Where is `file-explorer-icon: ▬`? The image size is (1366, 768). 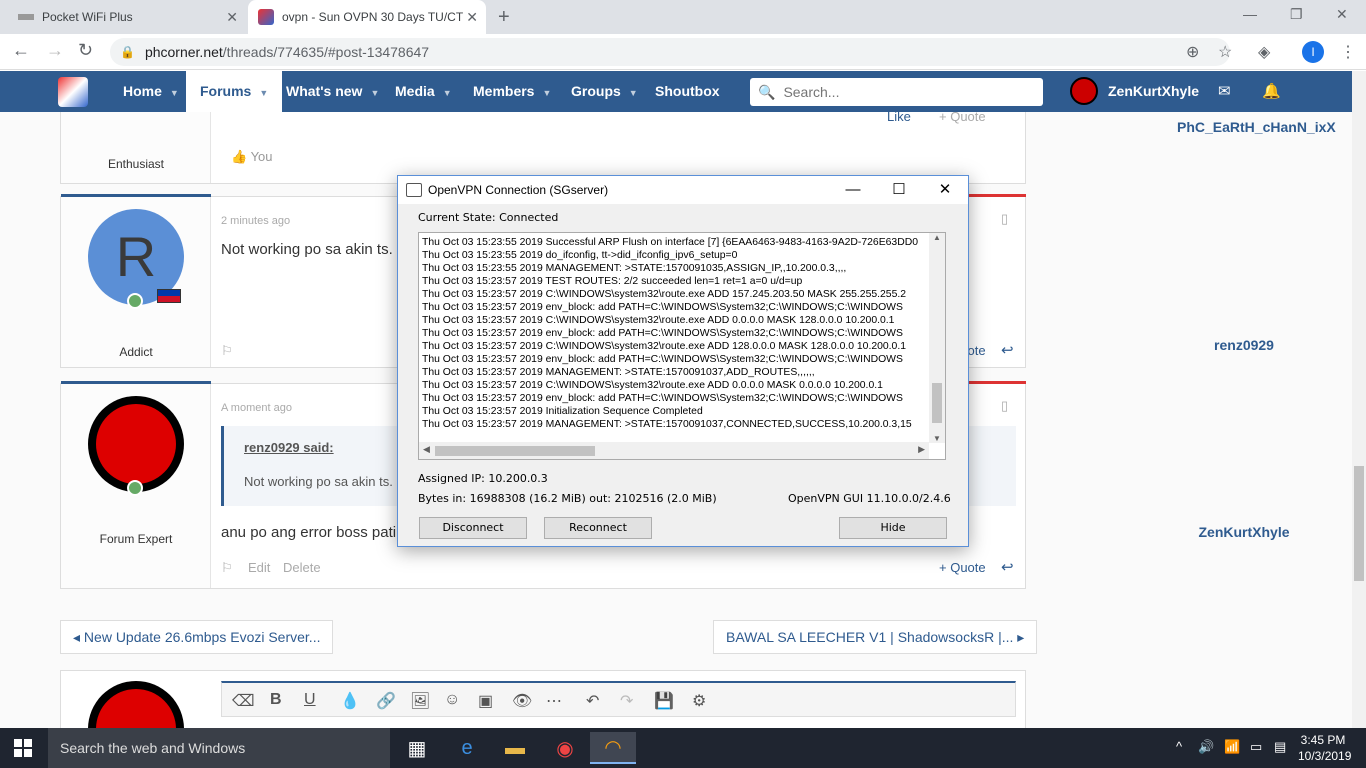
file-explorer-icon: ▬ is located at coordinates (515, 748).